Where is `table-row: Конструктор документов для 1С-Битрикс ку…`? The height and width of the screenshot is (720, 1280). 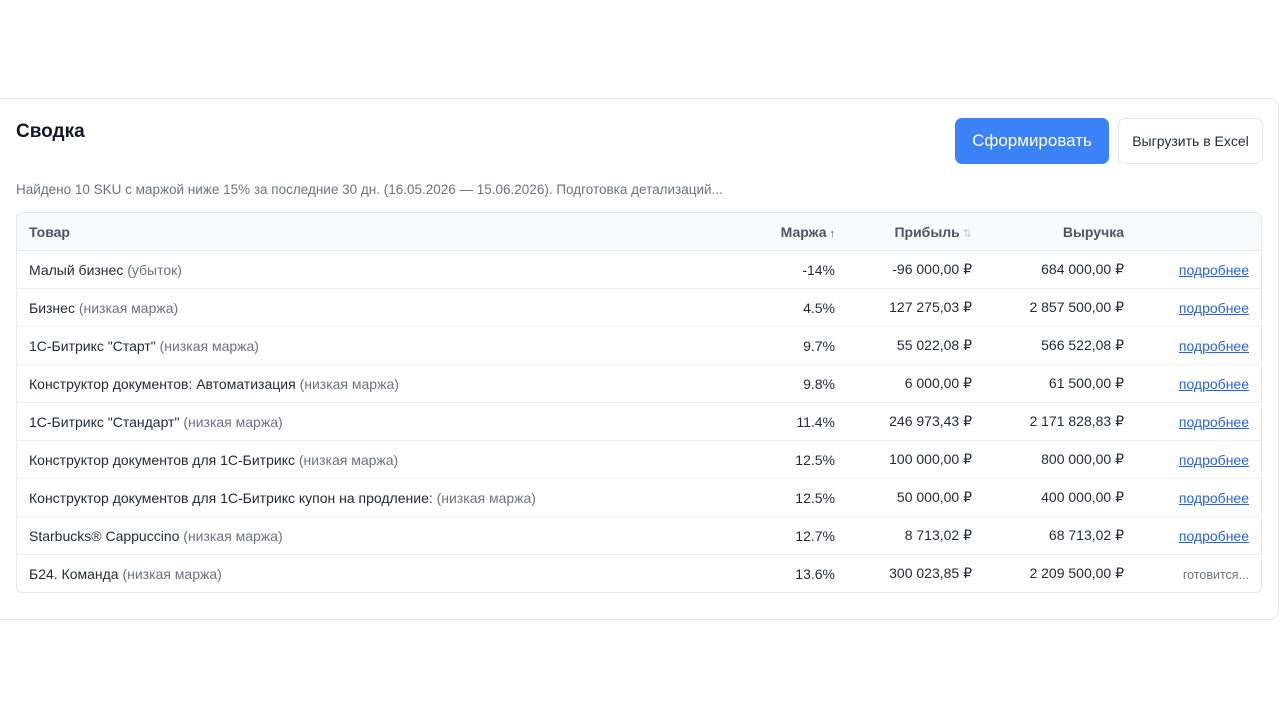
table-row: Конструктор документов для 1С-Битрикс ку… is located at coordinates (639, 497).